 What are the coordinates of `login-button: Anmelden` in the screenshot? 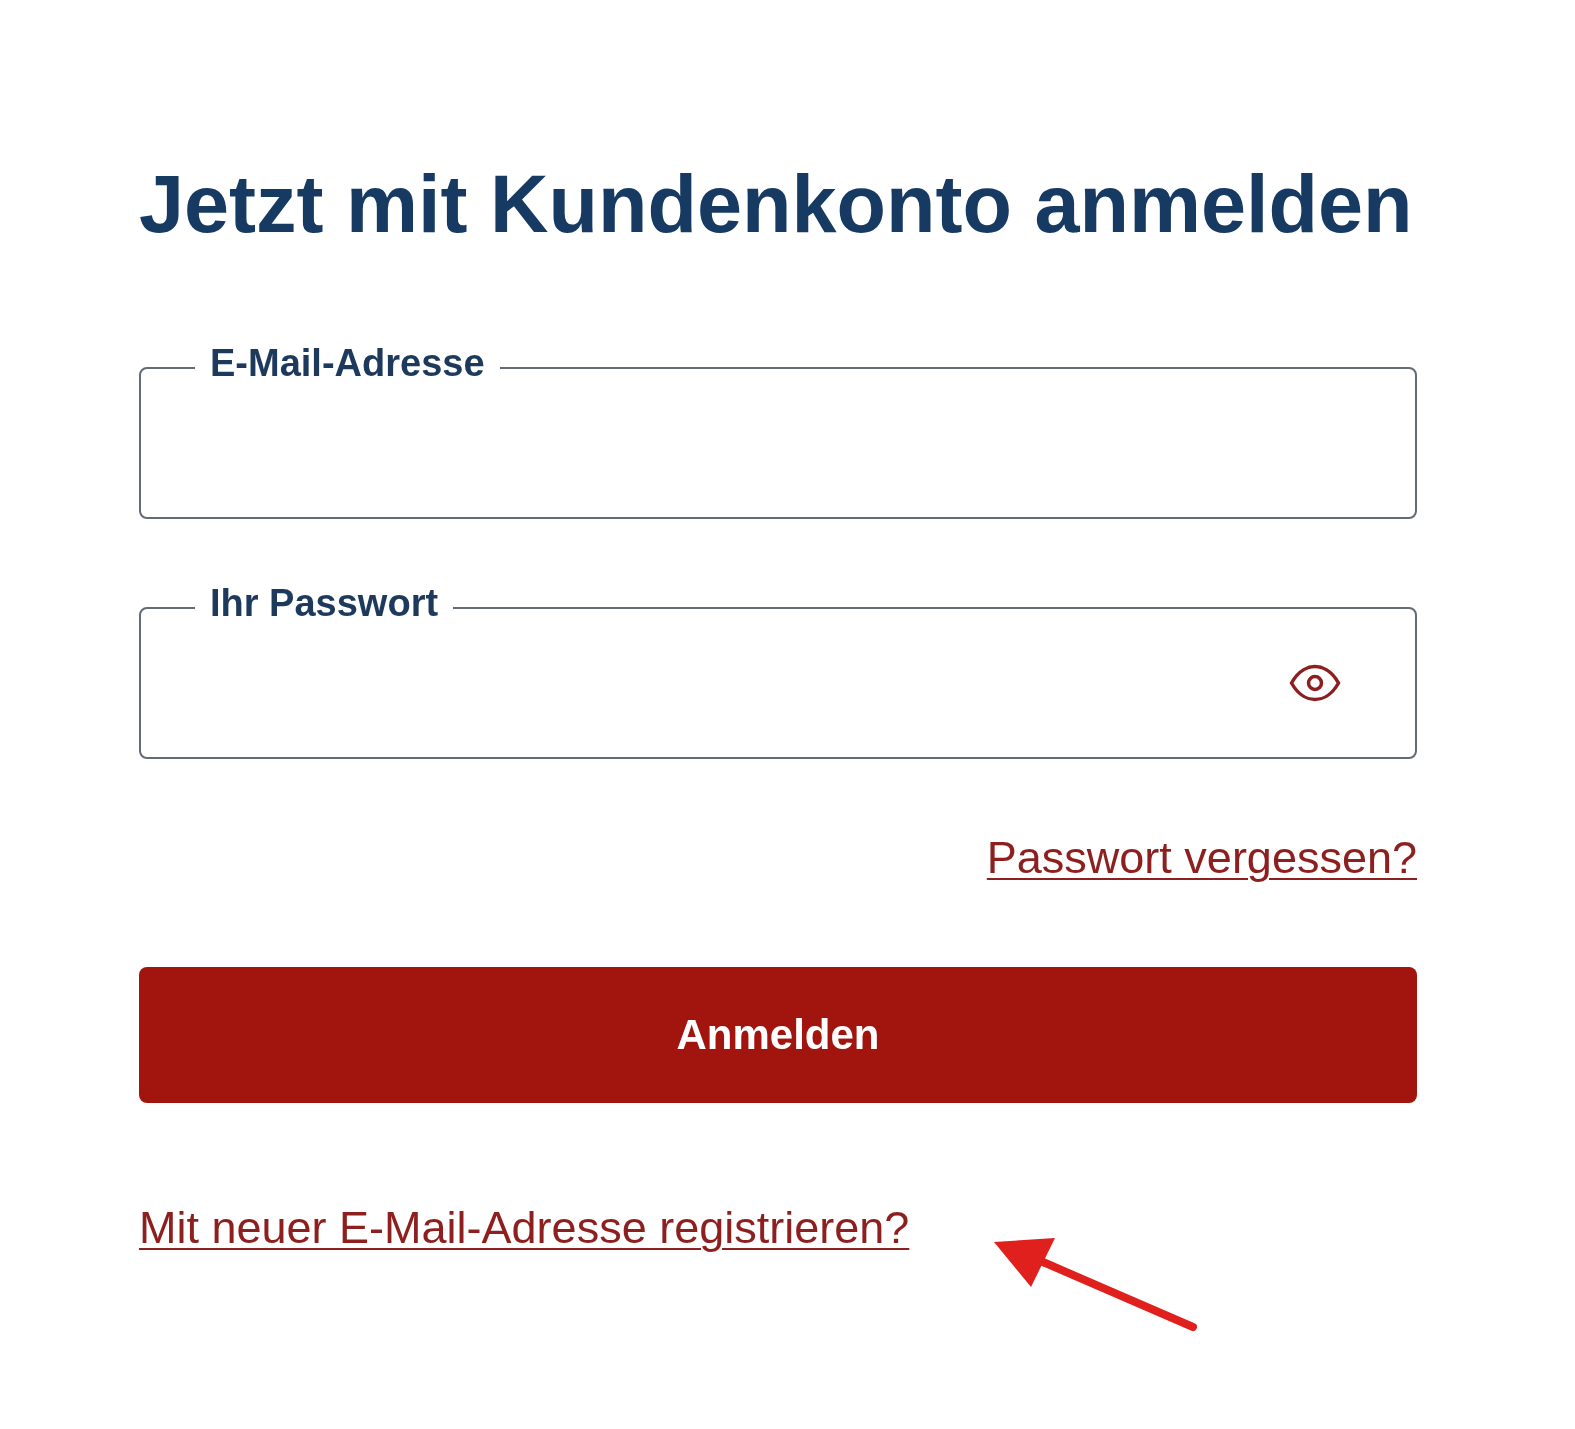 It's located at (778, 1034).